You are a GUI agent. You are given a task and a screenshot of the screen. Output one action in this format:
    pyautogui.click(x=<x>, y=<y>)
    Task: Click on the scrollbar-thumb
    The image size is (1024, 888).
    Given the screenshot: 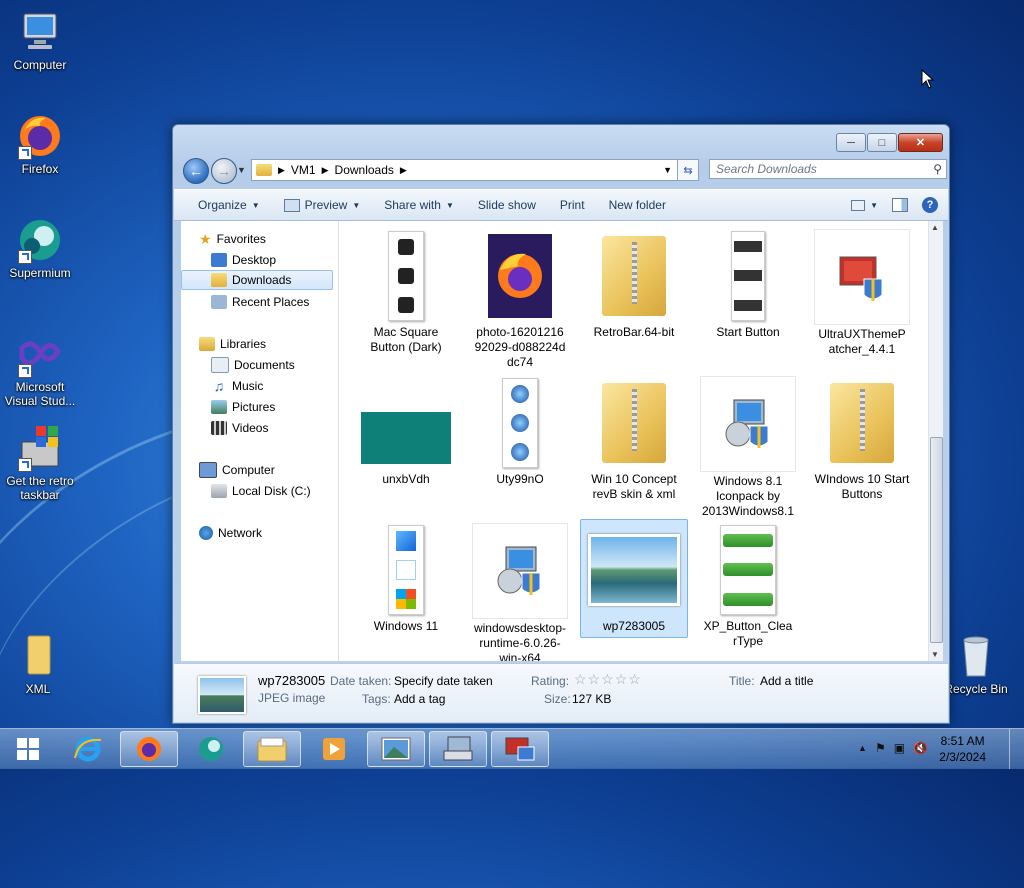 What is the action you would take?
    pyautogui.click(x=936, y=540)
    